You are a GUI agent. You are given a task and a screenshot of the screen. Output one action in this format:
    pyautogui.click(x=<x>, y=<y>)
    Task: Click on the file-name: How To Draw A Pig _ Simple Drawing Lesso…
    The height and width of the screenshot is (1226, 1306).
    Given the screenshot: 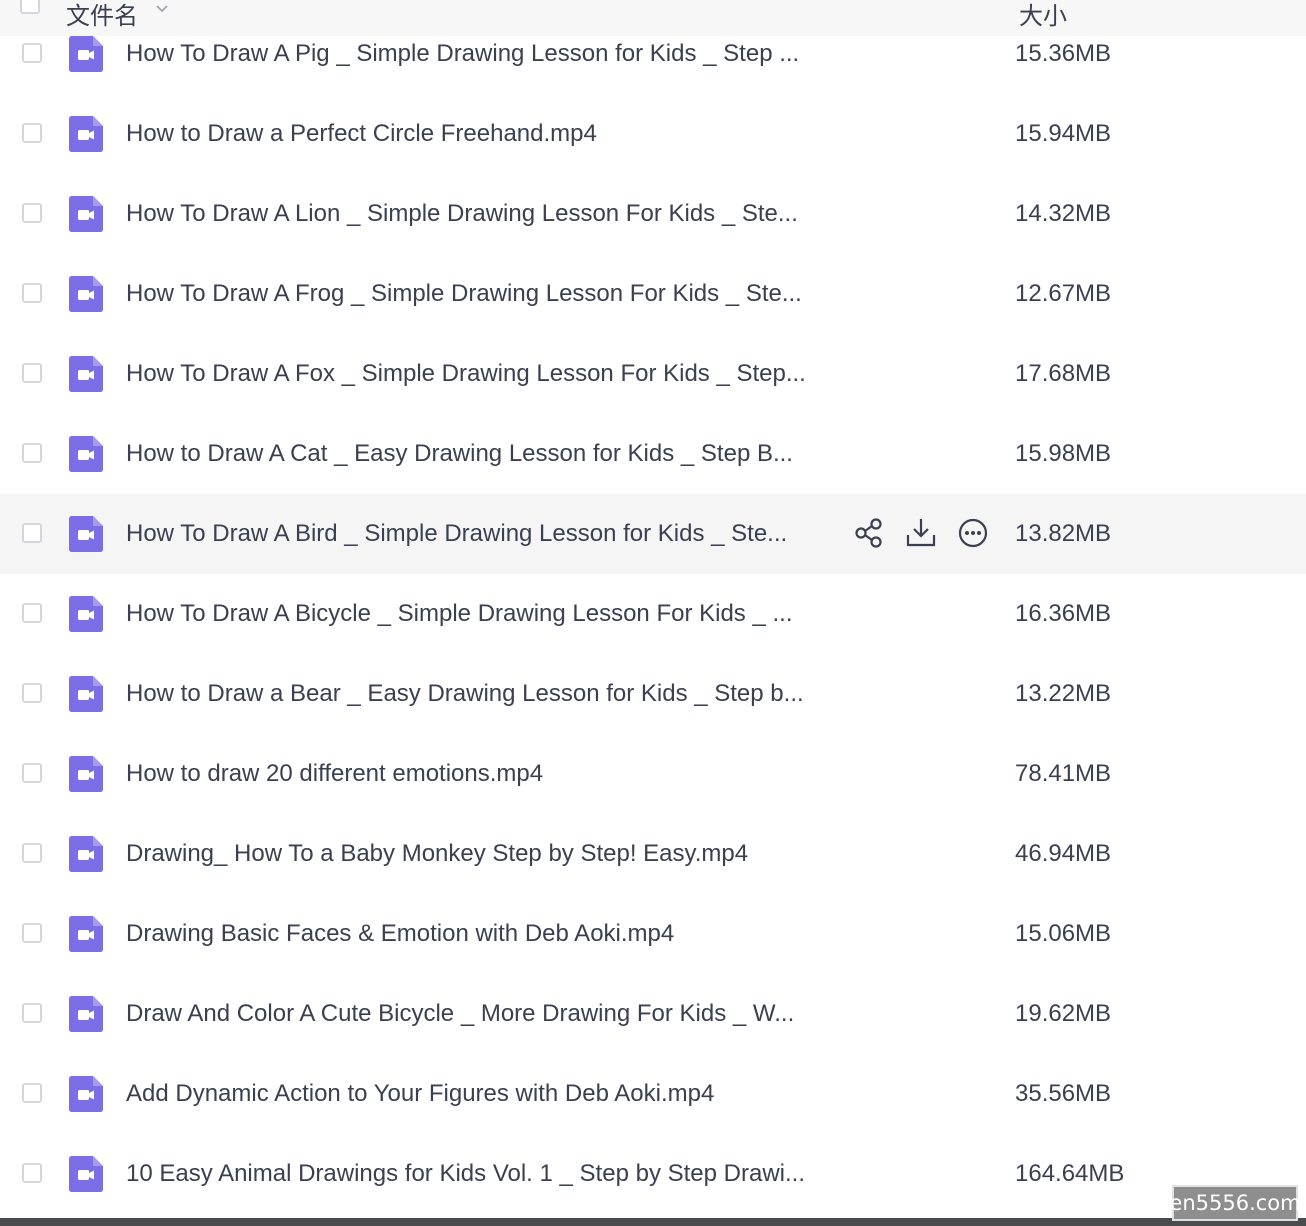 What is the action you would take?
    pyautogui.click(x=462, y=54)
    